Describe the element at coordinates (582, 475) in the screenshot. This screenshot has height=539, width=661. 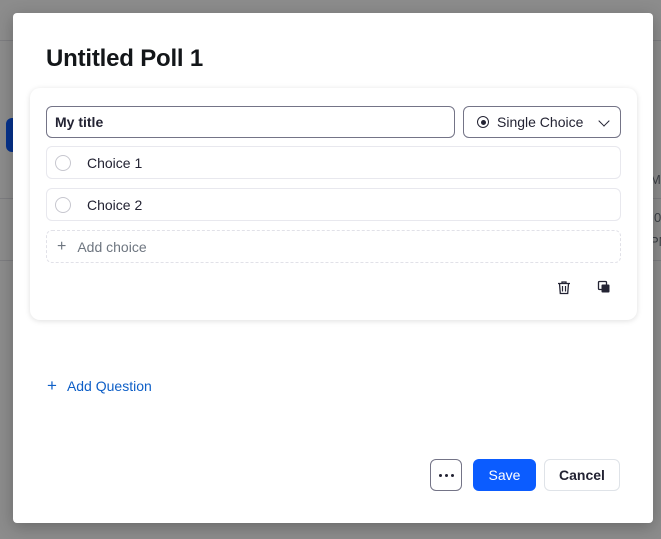
I see `cancel-button: Cancel` at that location.